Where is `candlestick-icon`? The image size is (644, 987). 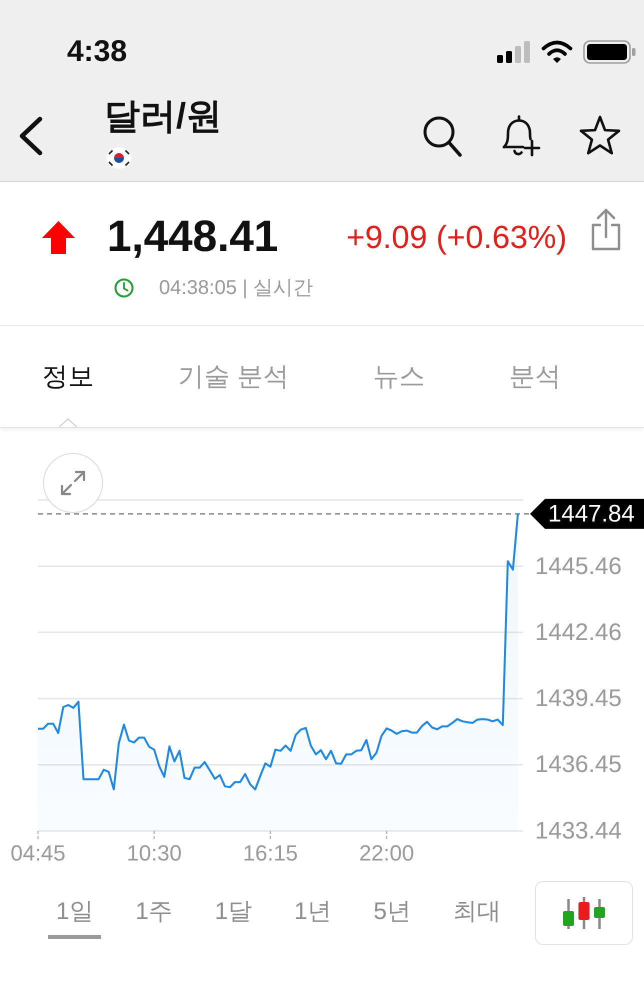
candlestick-icon is located at coordinates (583, 913).